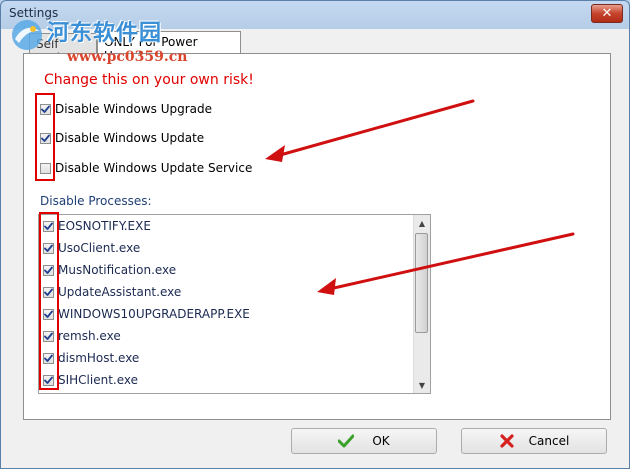  I want to click on cancel-button: Cancel, so click(534, 441).